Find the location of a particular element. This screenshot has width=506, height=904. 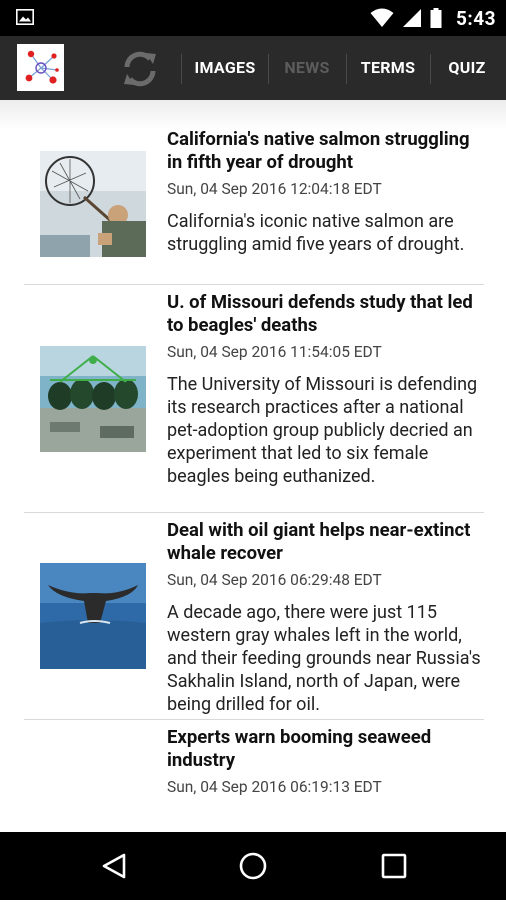

tab-news: NEWS is located at coordinates (307, 68).